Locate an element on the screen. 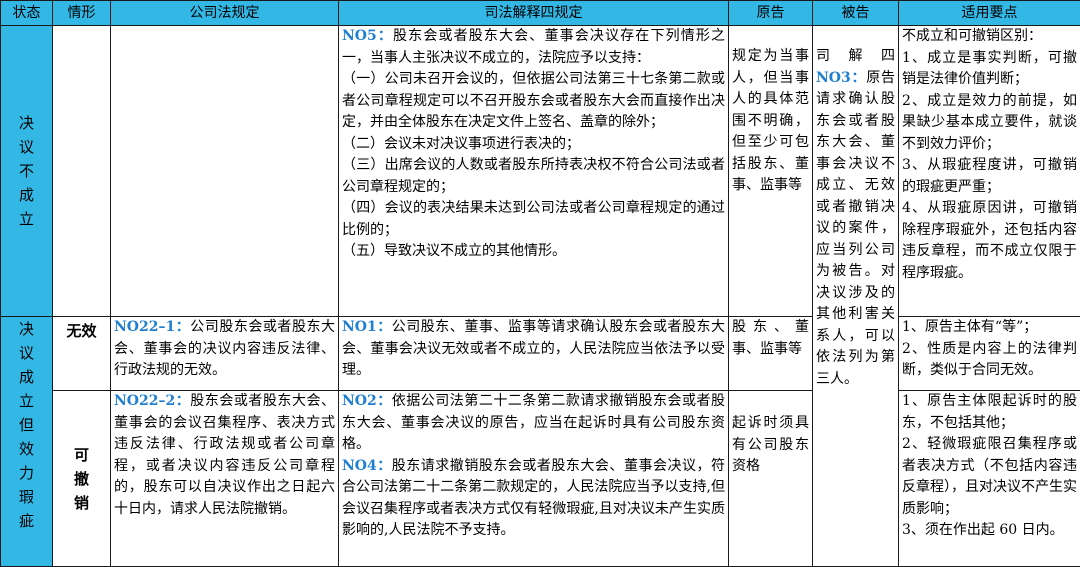 The image size is (1080, 567). header-status: 状态 is located at coordinates (26, 13).